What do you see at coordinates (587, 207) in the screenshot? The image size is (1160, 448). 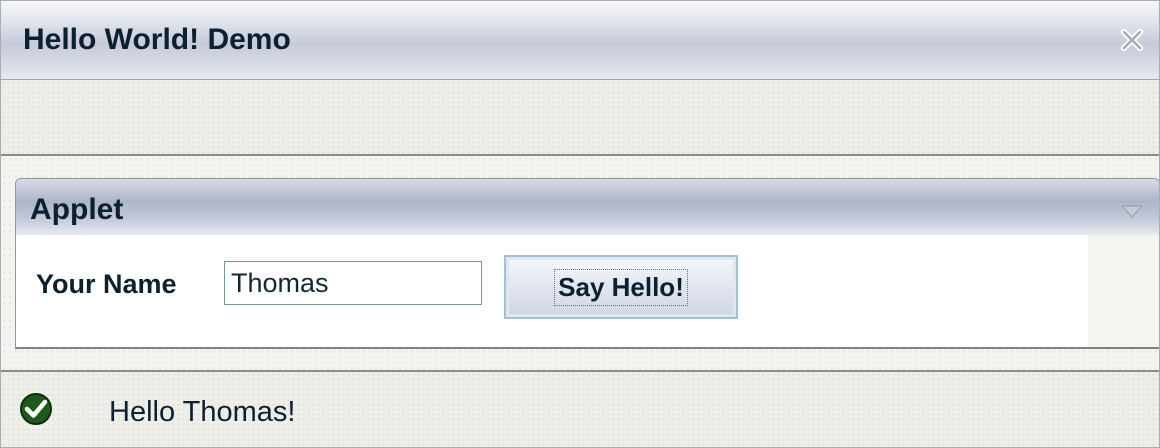 I see `applet-header: Applet` at bounding box center [587, 207].